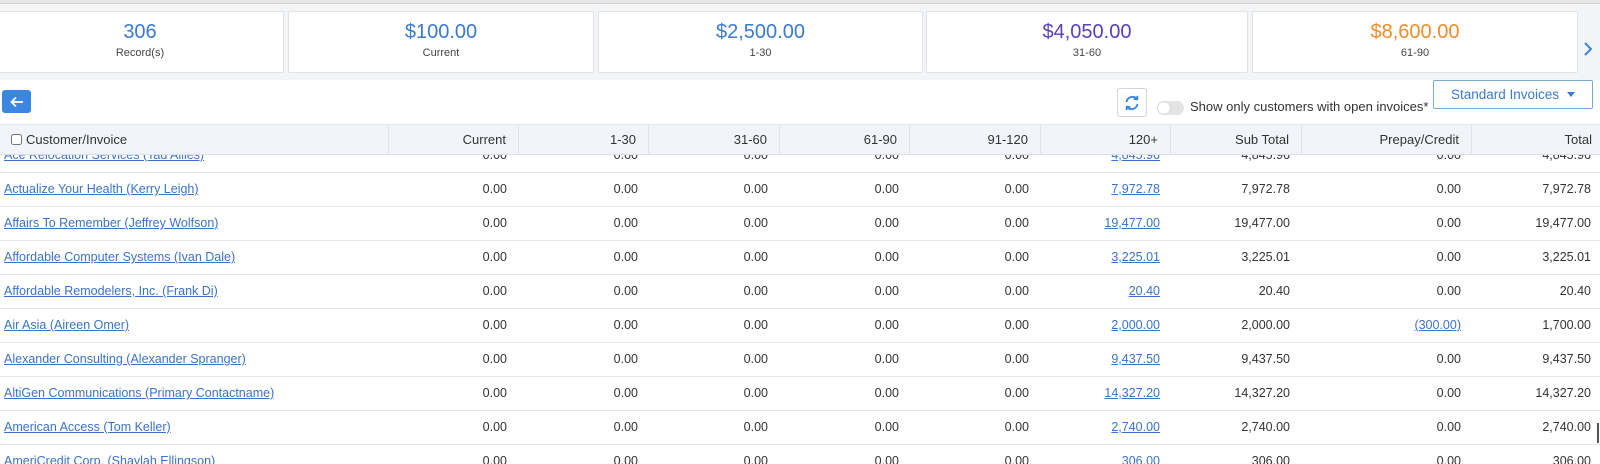 Image resolution: width=1600 pixels, height=464 pixels. What do you see at coordinates (1265, 359) in the screenshot?
I see `cell-sub-total: 9,437.50` at bounding box center [1265, 359].